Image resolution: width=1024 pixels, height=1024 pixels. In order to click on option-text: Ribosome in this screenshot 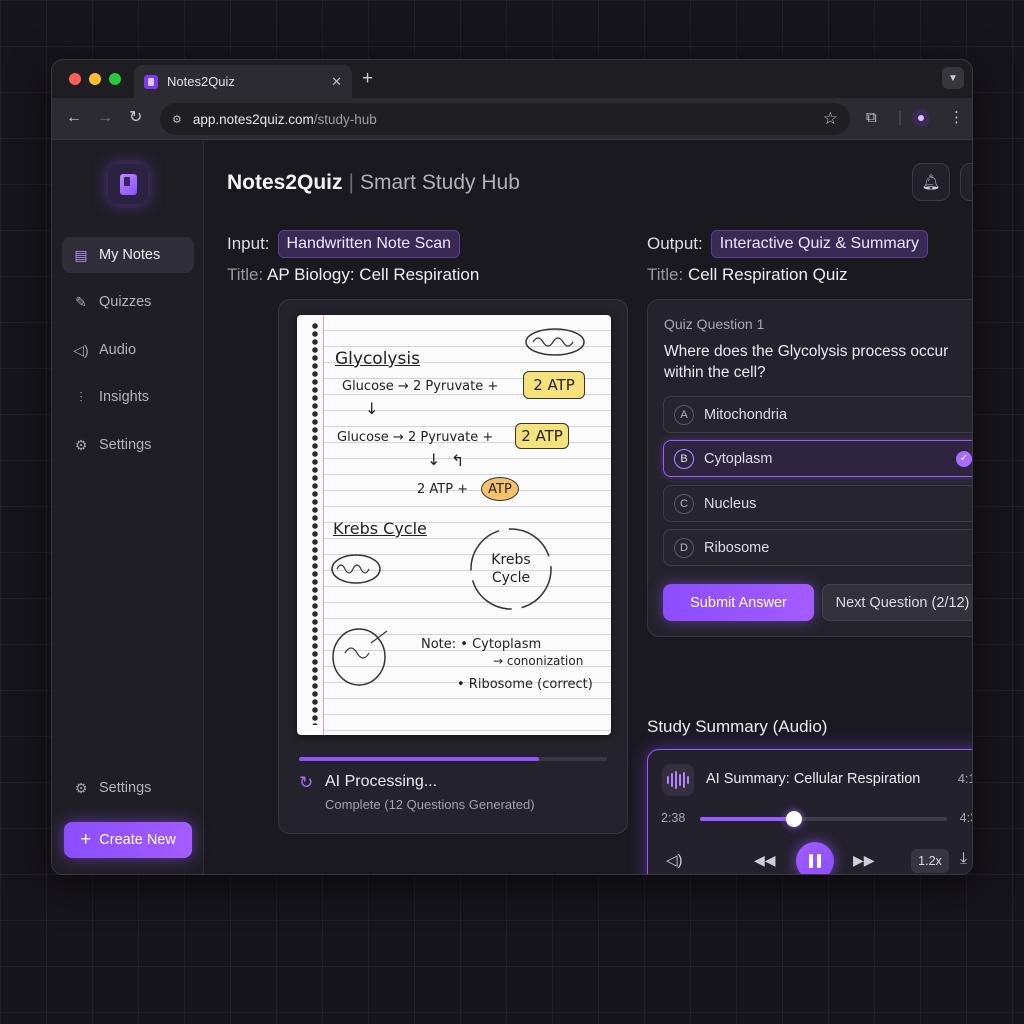, I will do `click(737, 547)`.